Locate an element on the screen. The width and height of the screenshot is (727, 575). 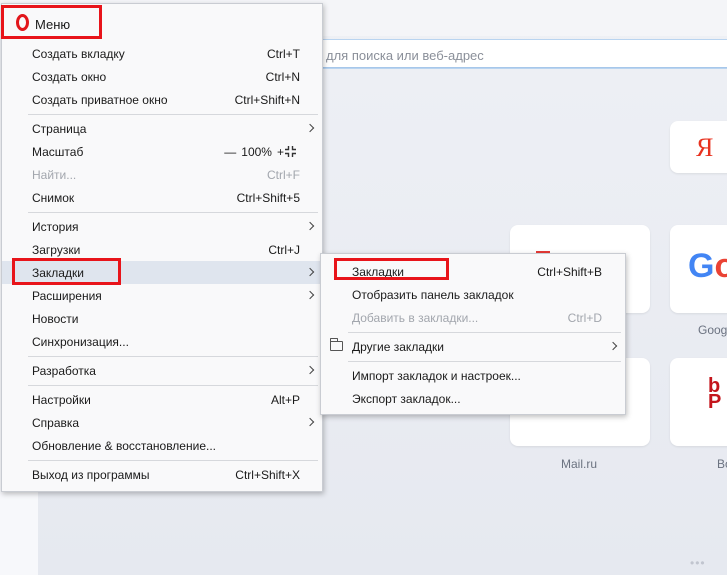
menu-item-history: История is located at coordinates (162, 226).